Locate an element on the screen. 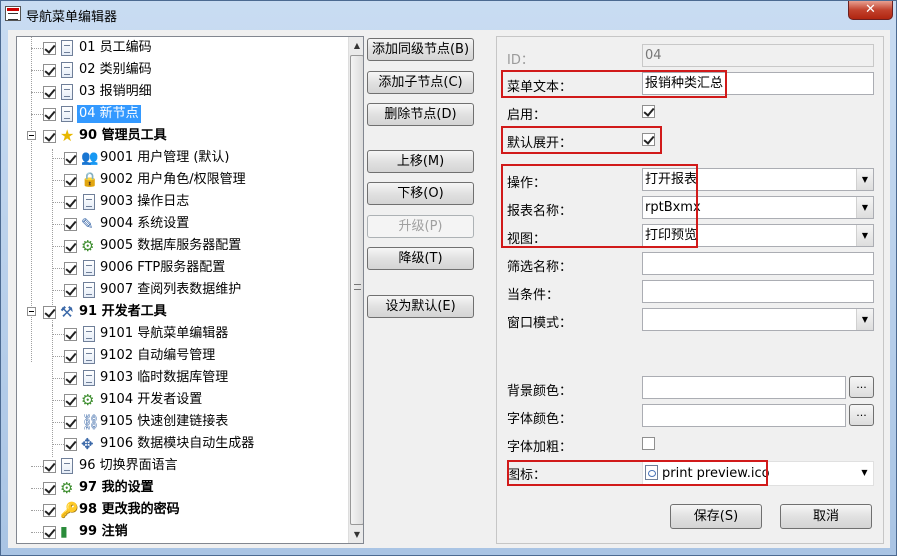 The image size is (897, 556). cancel-button: 取消 is located at coordinates (826, 516).